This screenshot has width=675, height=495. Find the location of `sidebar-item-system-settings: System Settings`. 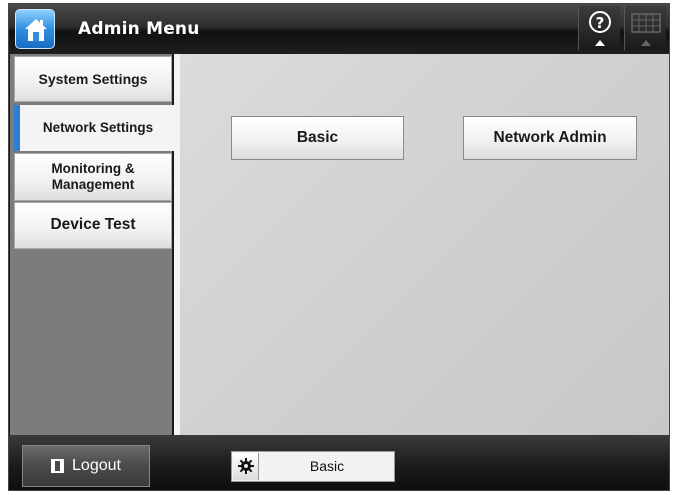

sidebar-item-system-settings: System Settings is located at coordinates (93, 79).